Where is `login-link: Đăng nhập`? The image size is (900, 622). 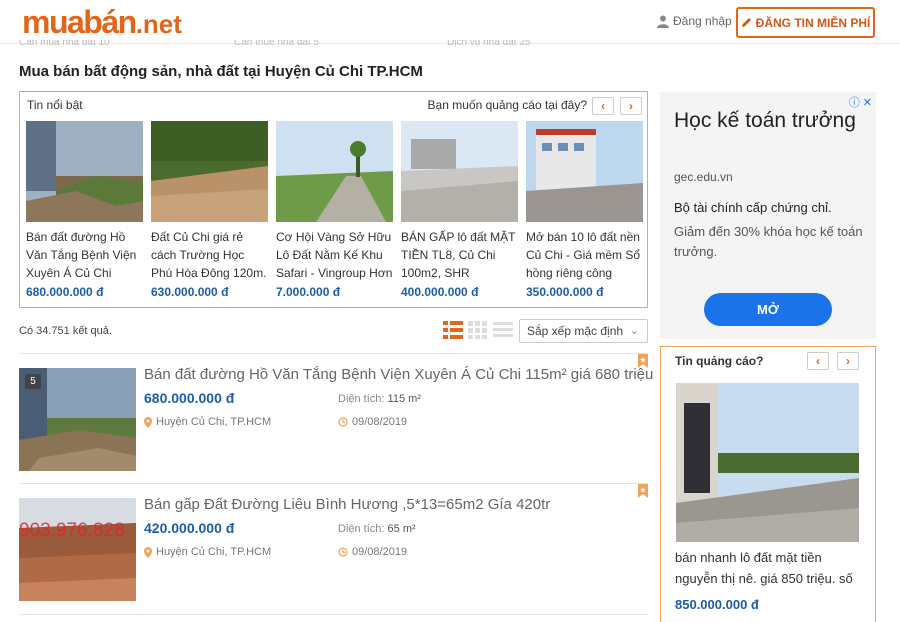 login-link: Đăng nhập is located at coordinates (694, 21).